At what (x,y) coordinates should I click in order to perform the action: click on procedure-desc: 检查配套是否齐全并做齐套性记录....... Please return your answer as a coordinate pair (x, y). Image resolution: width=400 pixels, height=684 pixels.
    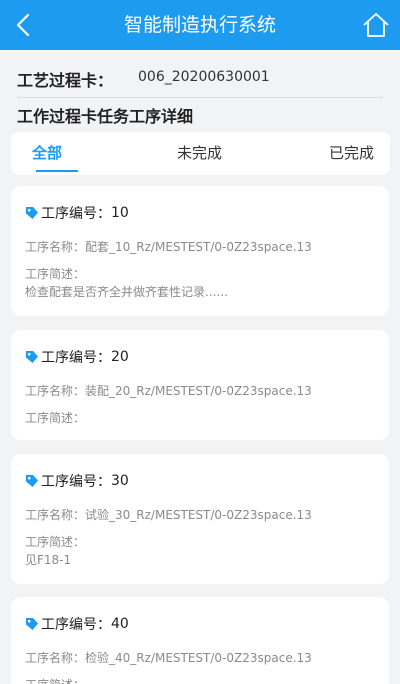
    Looking at the image, I should click on (126, 292).